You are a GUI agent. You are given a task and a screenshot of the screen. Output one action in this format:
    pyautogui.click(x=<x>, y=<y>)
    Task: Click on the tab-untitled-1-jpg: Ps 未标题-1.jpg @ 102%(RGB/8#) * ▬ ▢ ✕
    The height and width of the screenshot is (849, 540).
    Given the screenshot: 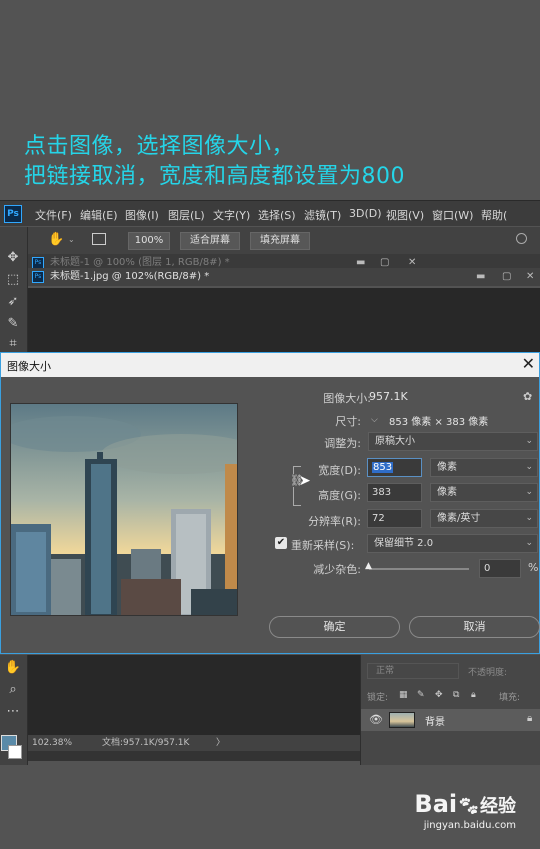 What is the action you would take?
    pyautogui.click(x=284, y=277)
    